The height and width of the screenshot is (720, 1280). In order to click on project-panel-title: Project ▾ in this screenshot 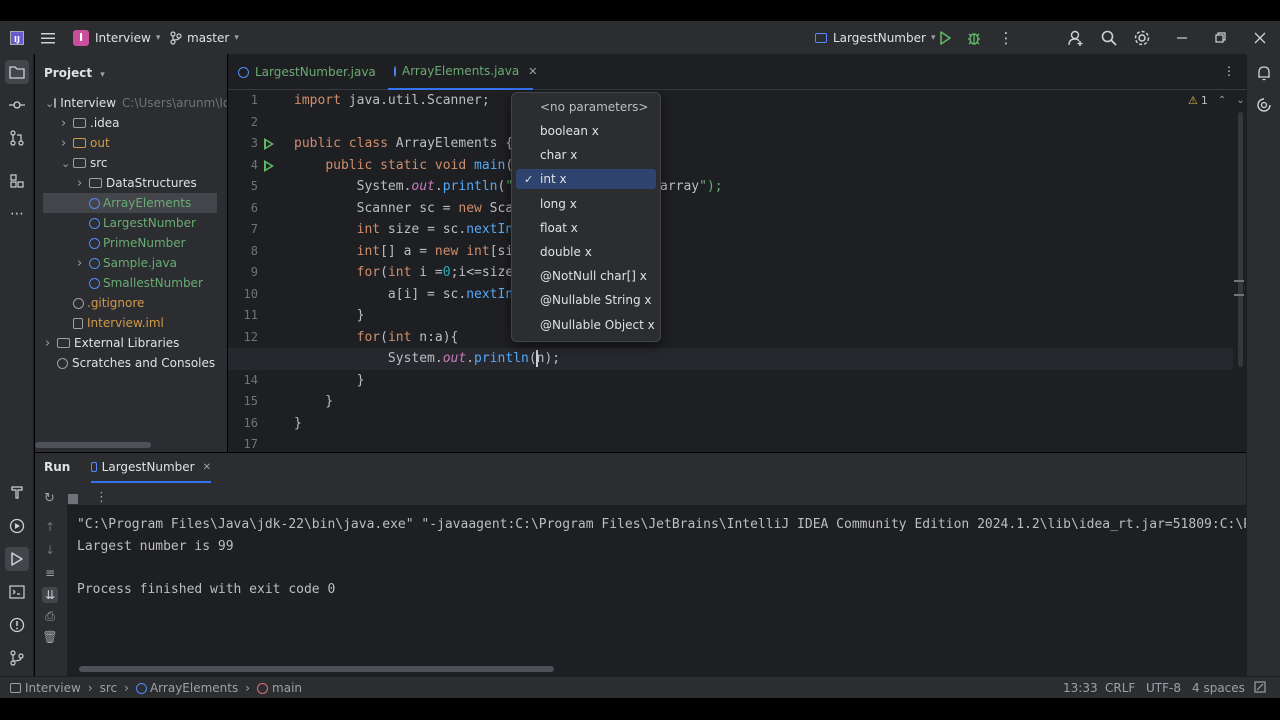, I will do `click(74, 73)`.